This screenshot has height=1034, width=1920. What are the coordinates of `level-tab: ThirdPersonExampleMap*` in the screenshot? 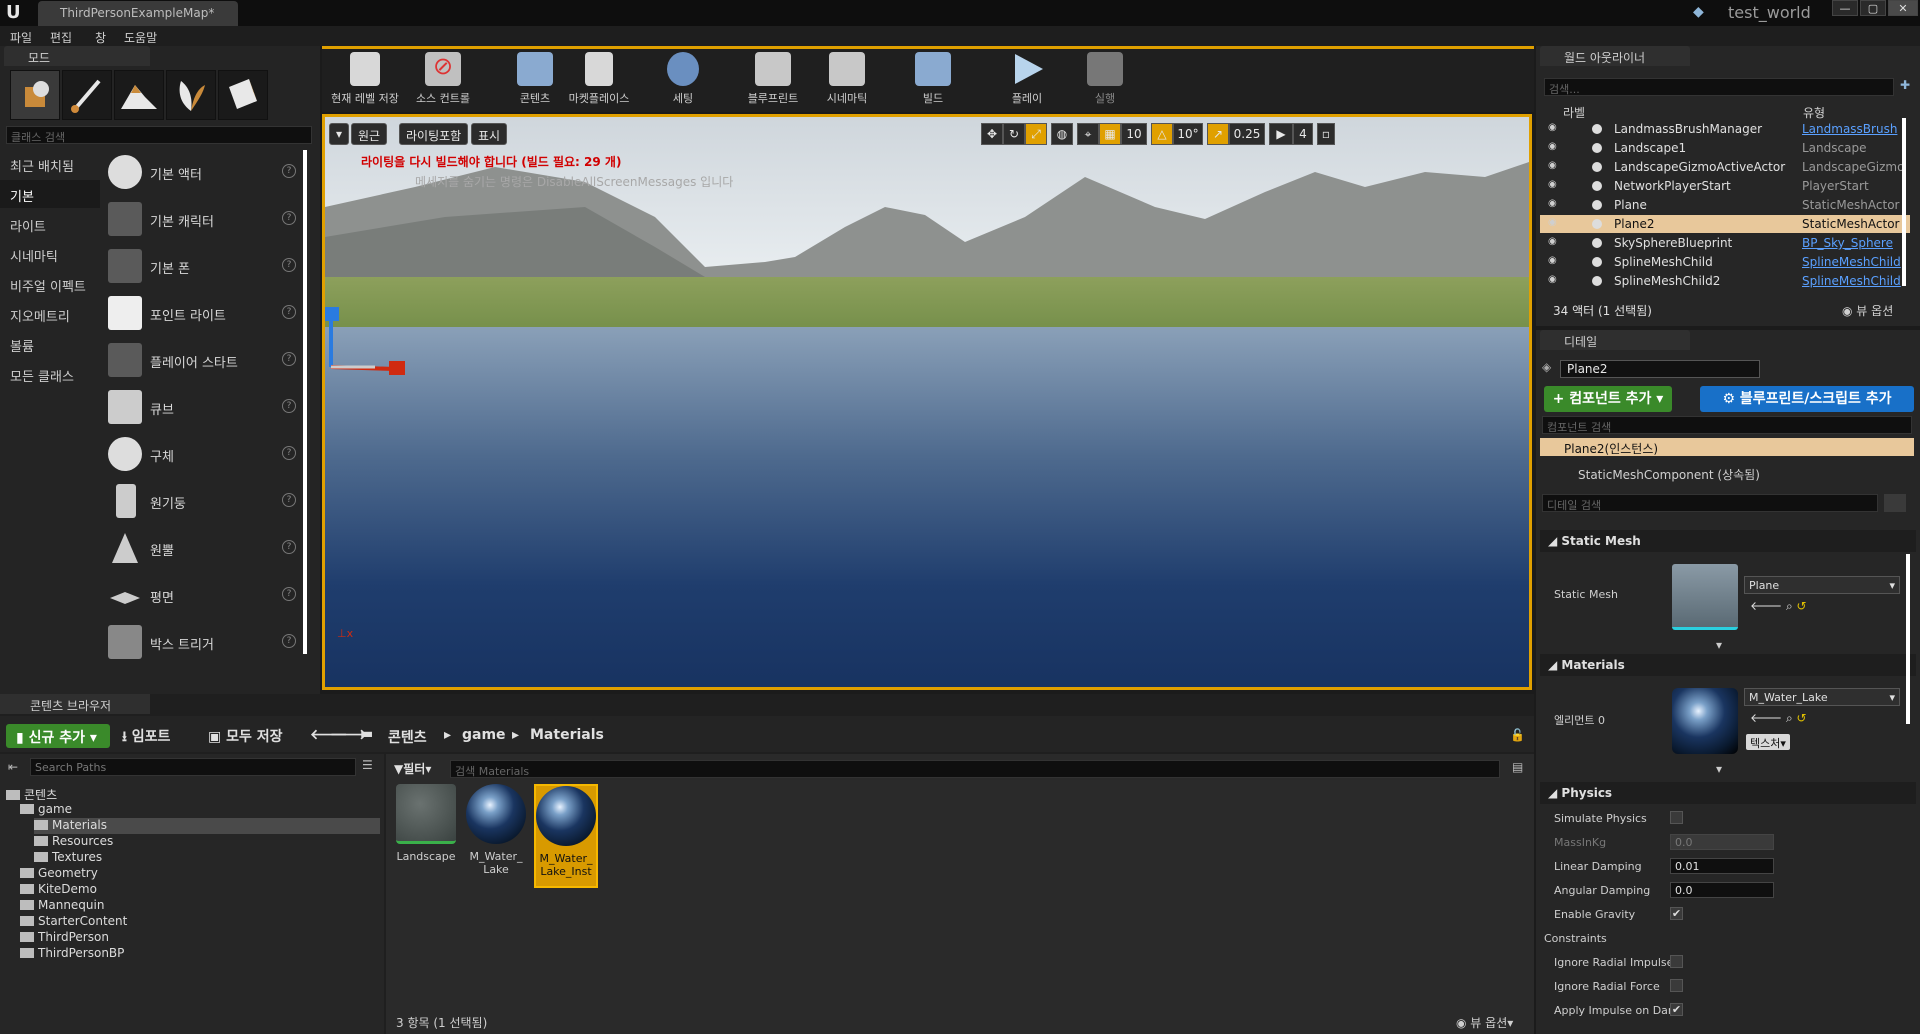 It's located at (138, 13).